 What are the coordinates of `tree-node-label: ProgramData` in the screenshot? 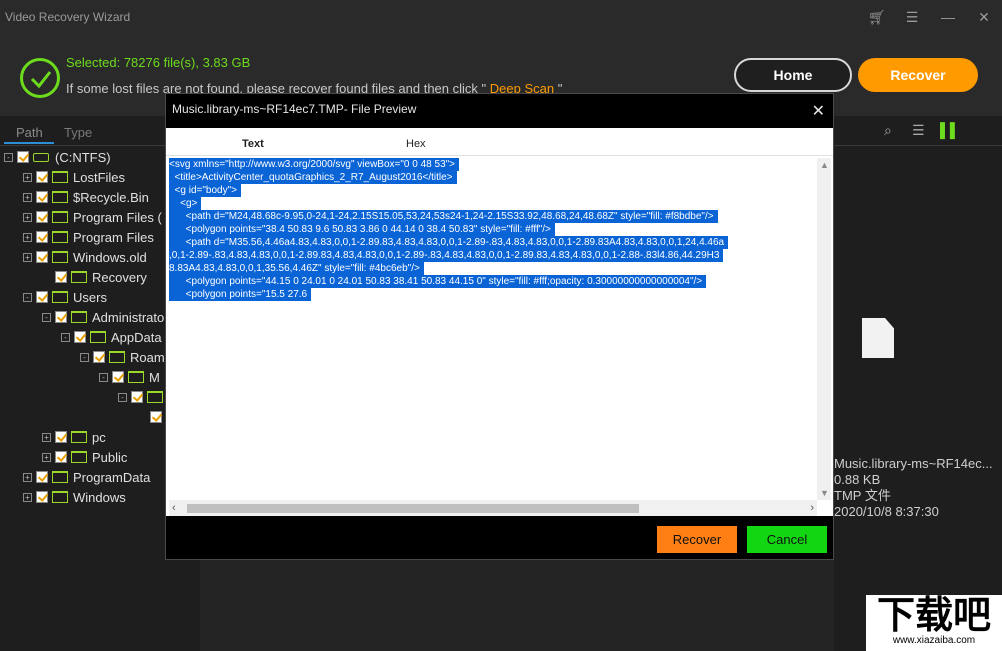 It's located at (112, 477).